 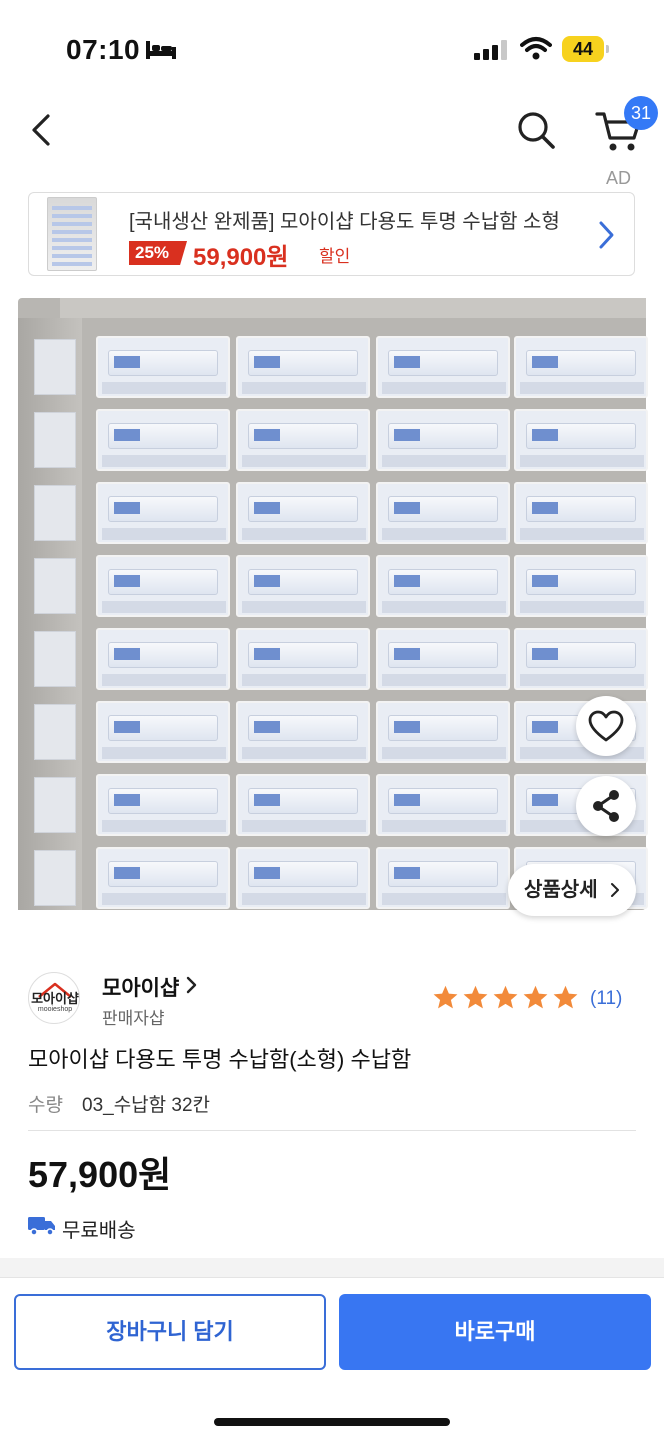 What do you see at coordinates (335, 256) in the screenshot?
I see `ad-sale-text: 할인` at bounding box center [335, 256].